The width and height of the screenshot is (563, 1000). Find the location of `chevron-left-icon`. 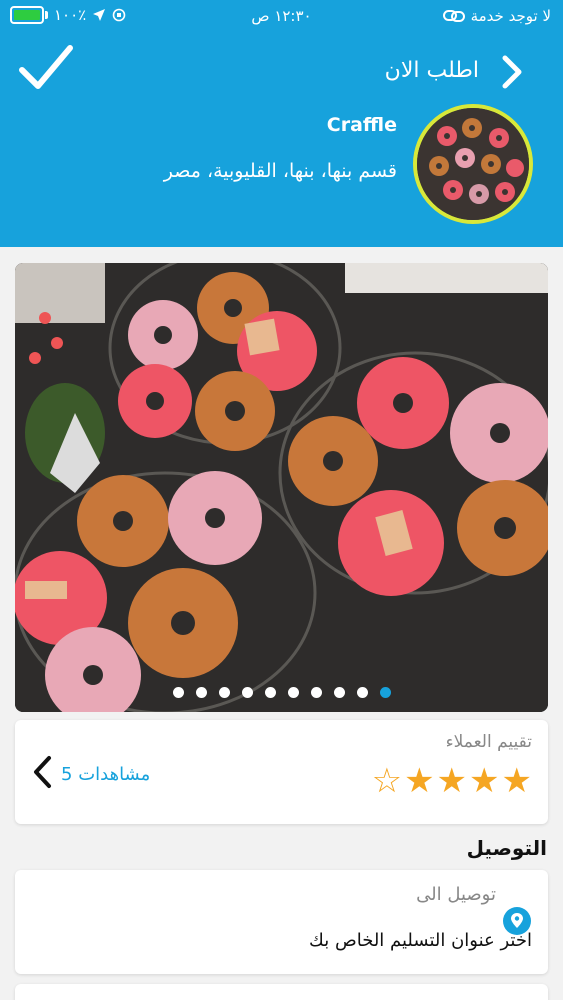

chevron-left-icon is located at coordinates (42, 772).